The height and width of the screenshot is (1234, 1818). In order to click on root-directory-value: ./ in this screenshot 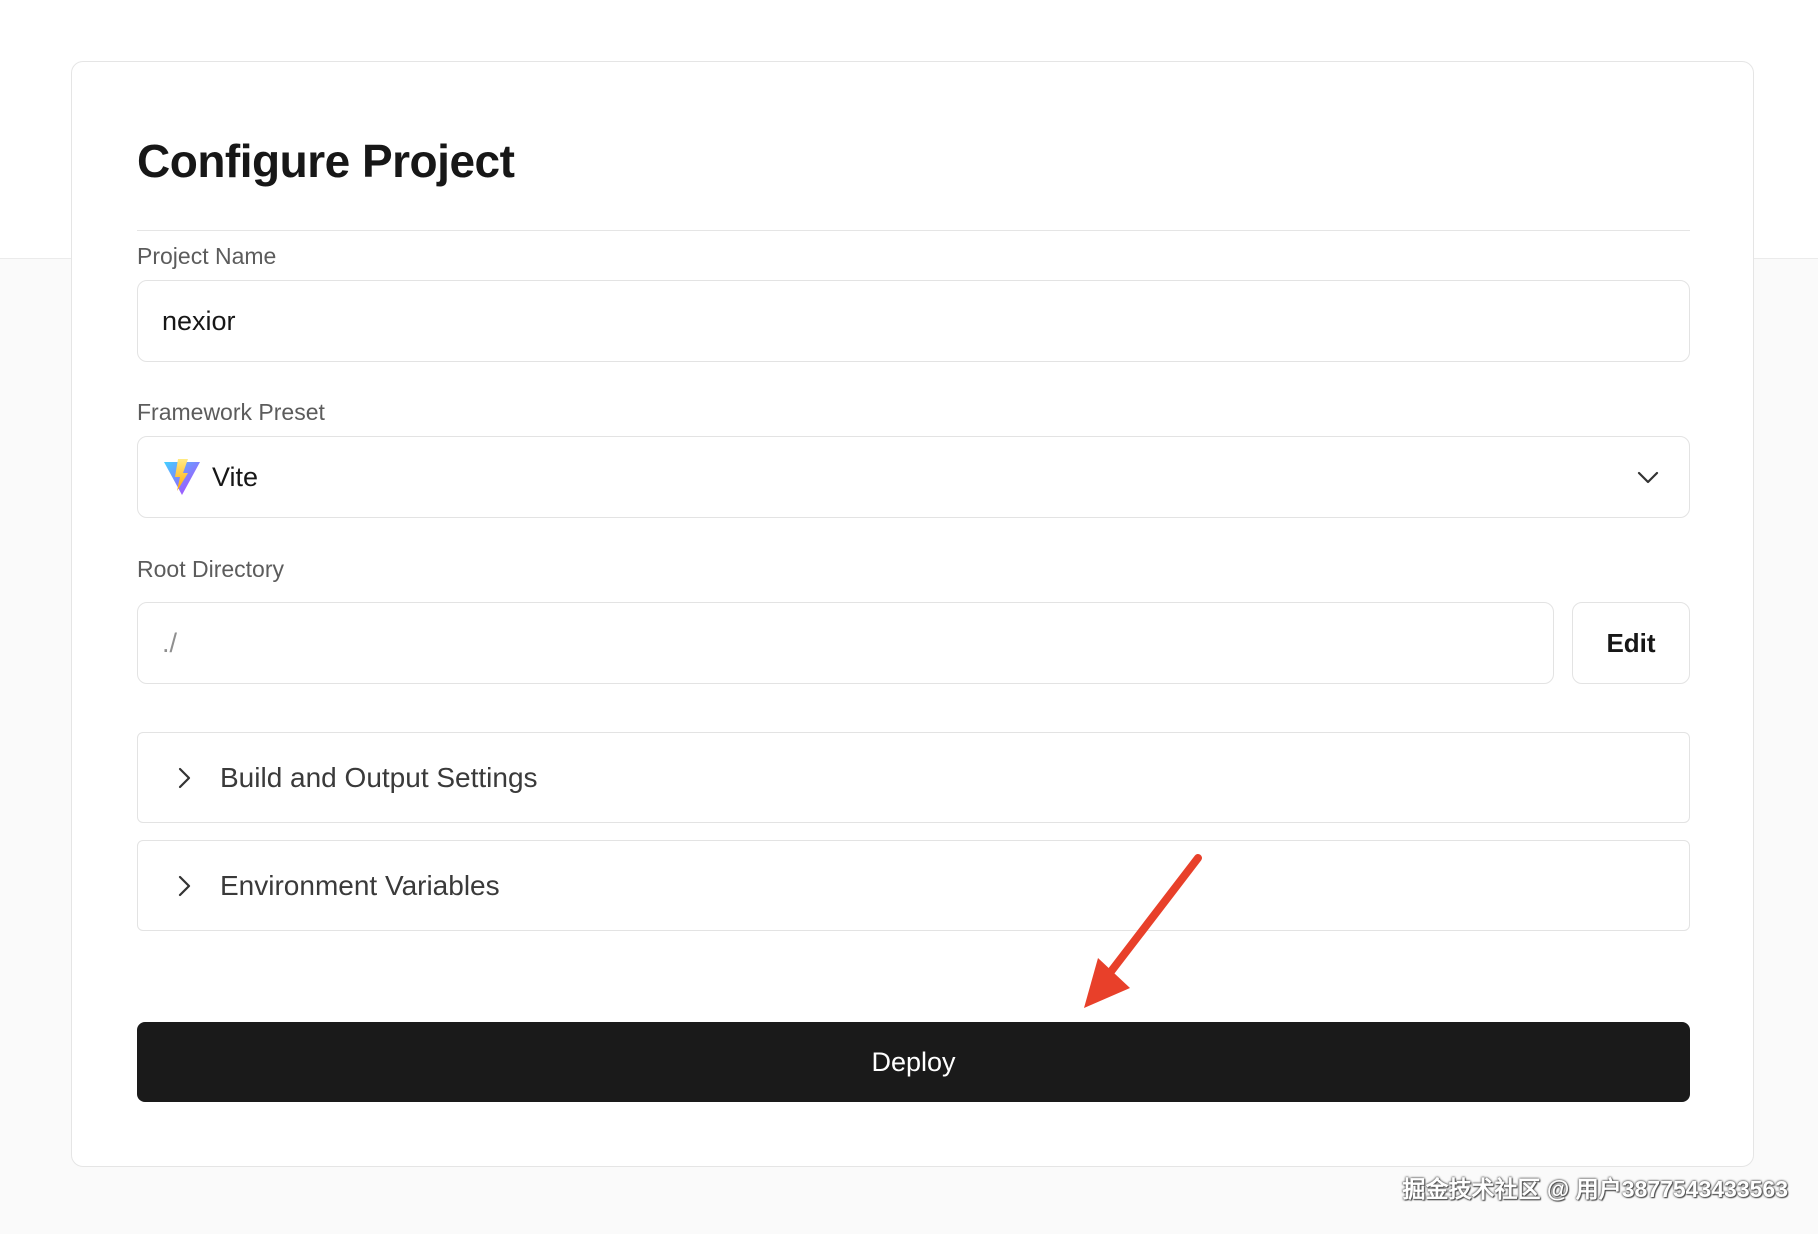, I will do `click(170, 642)`.